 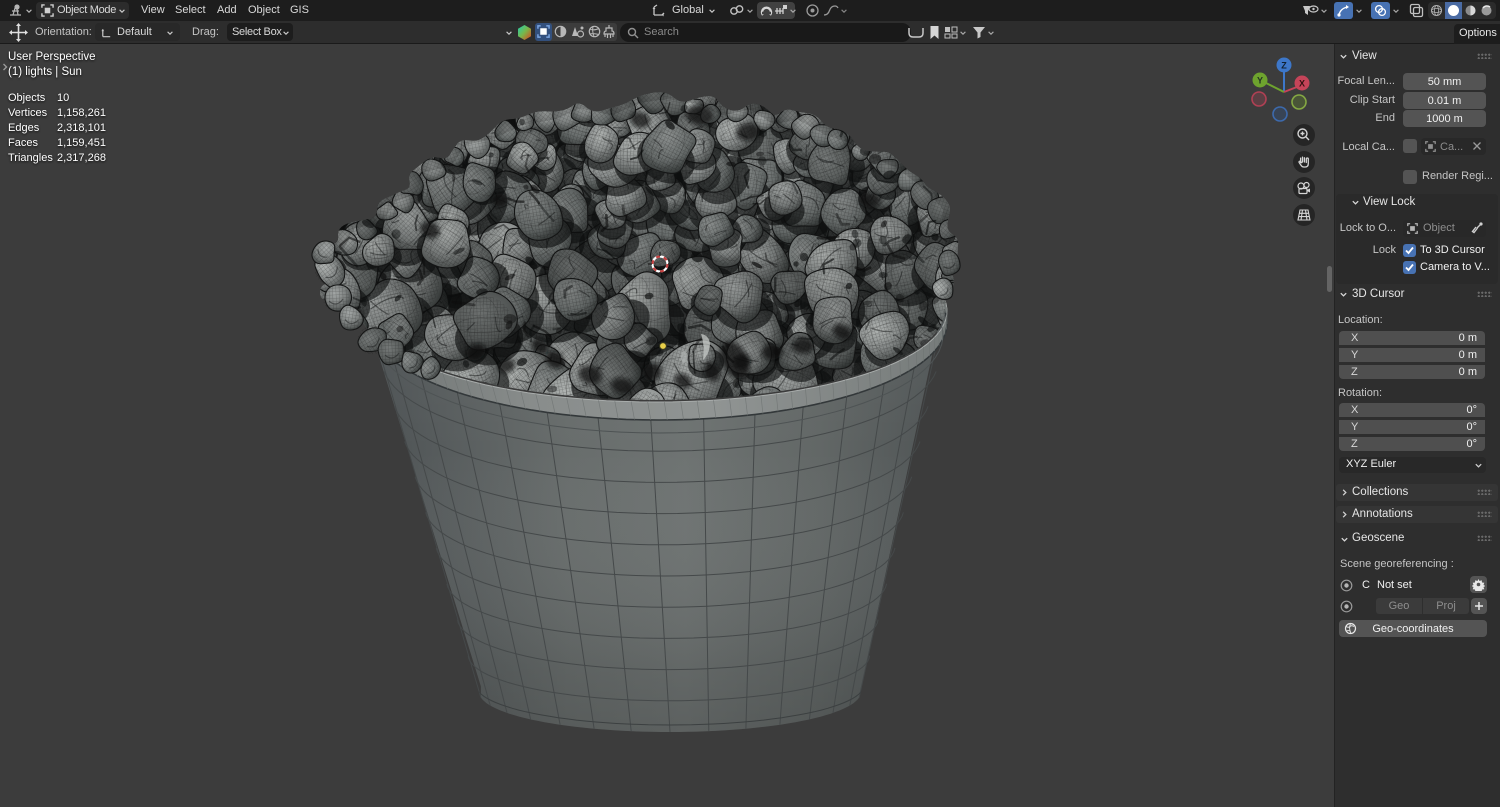 What do you see at coordinates (1260, 81) in the screenshot?
I see `svg-text: Y` at bounding box center [1260, 81].